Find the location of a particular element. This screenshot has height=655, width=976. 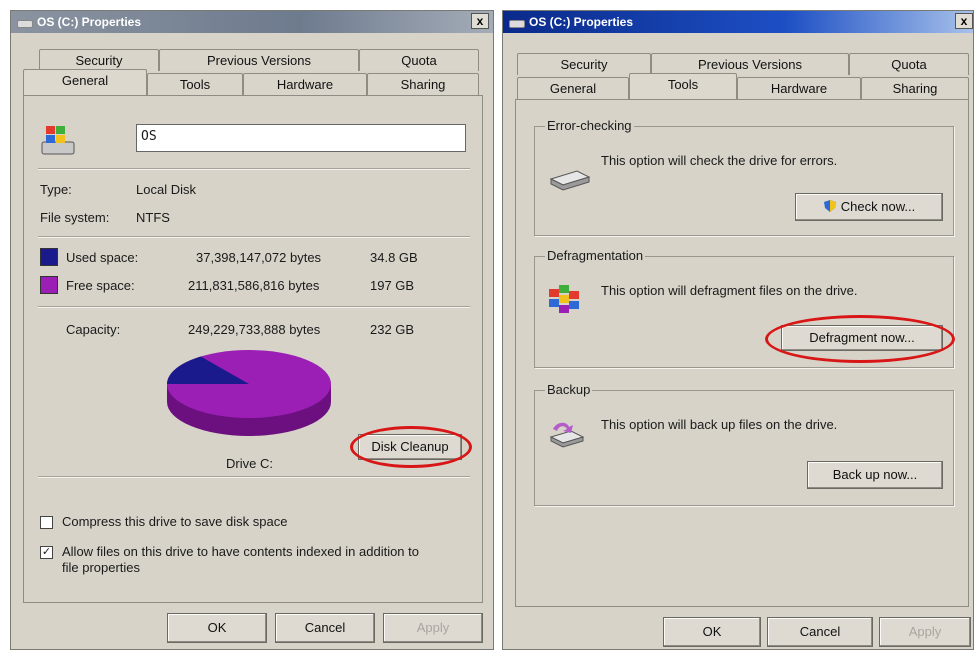

shield-icon is located at coordinates (830, 204).